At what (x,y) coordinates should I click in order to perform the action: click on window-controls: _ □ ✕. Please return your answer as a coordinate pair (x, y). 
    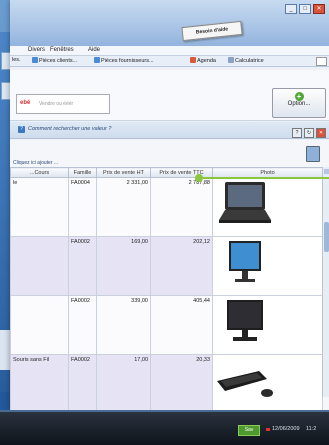
    Looking at the image, I should click on (305, 9).